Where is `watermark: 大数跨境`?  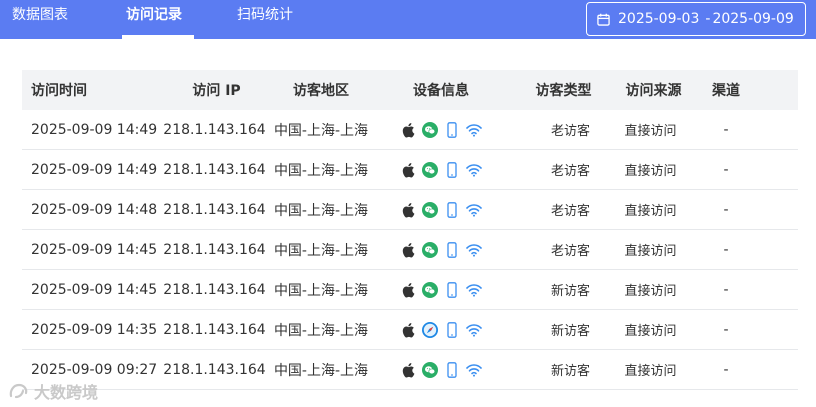 watermark: 大数跨境 is located at coordinates (53, 391).